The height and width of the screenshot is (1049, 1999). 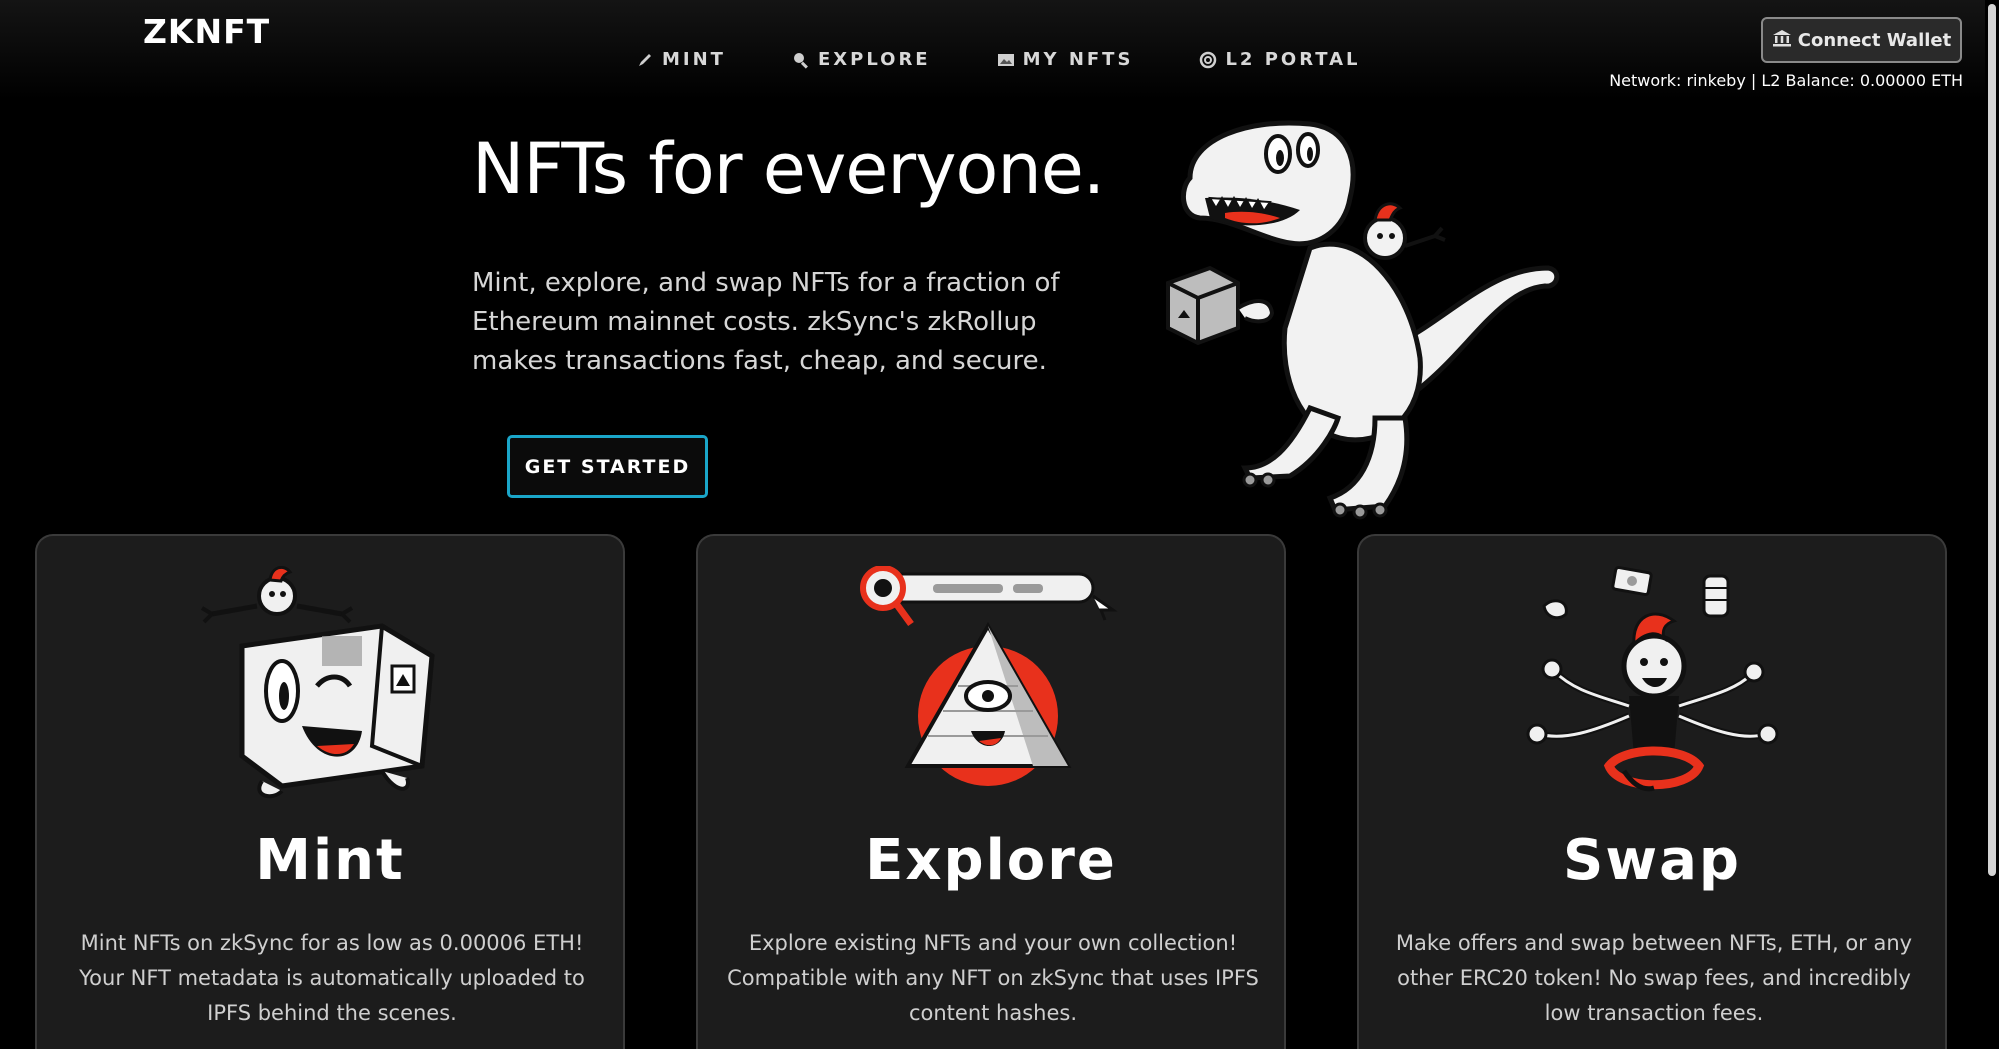 What do you see at coordinates (1992, 440) in the screenshot?
I see `scrollbar-thumb` at bounding box center [1992, 440].